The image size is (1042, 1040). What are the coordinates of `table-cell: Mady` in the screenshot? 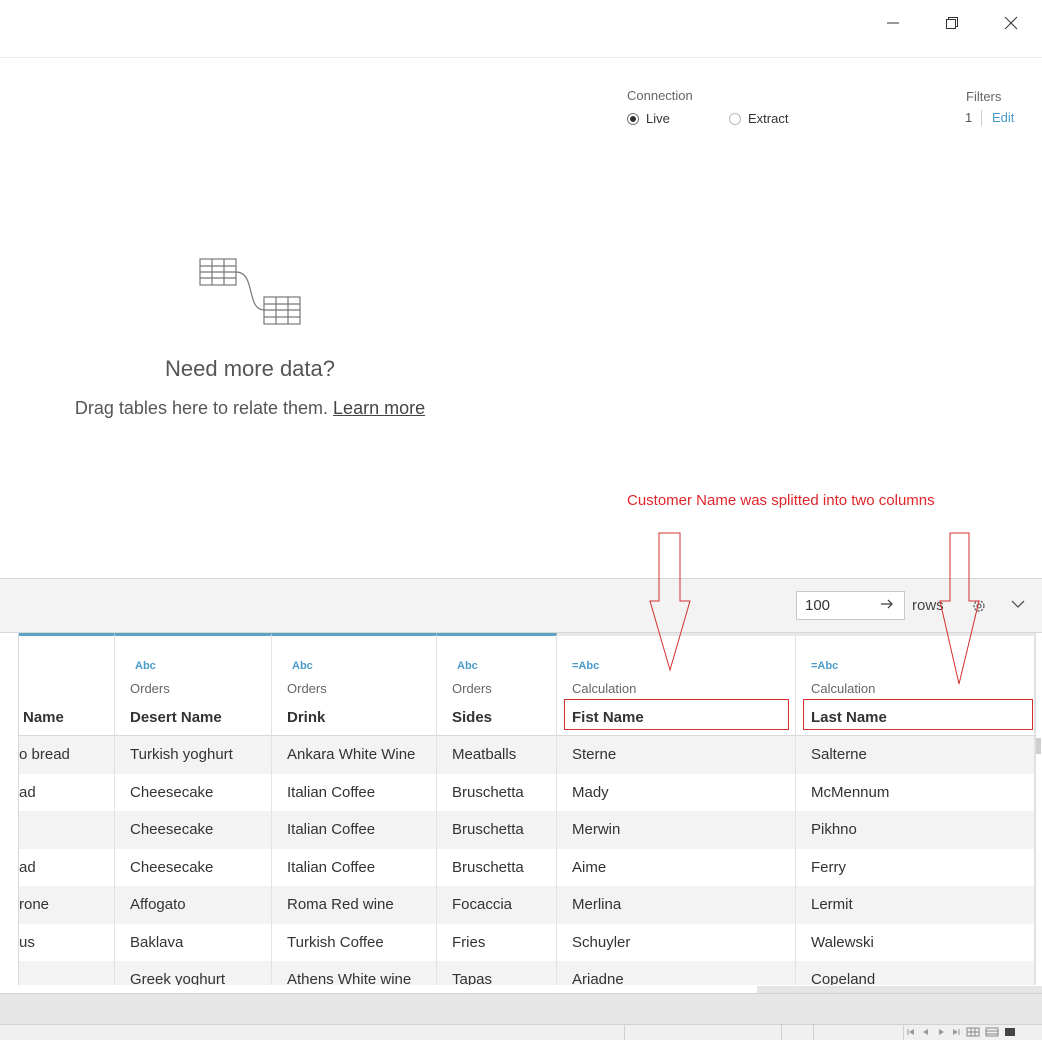 It's located at (676, 792).